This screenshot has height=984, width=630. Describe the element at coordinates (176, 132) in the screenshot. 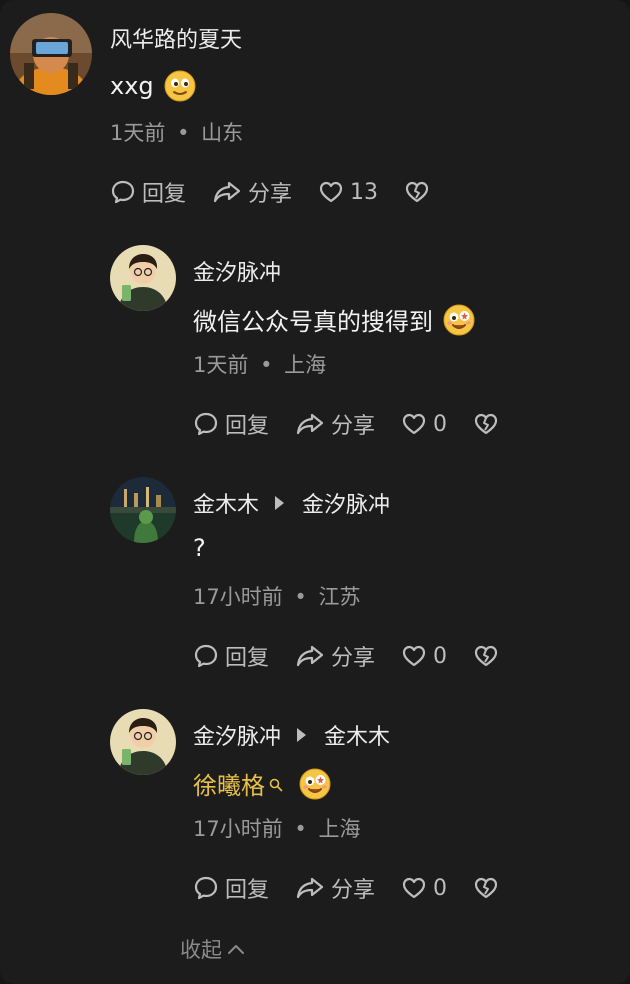

I see `comment-meta: 1天前 • 山东` at that location.